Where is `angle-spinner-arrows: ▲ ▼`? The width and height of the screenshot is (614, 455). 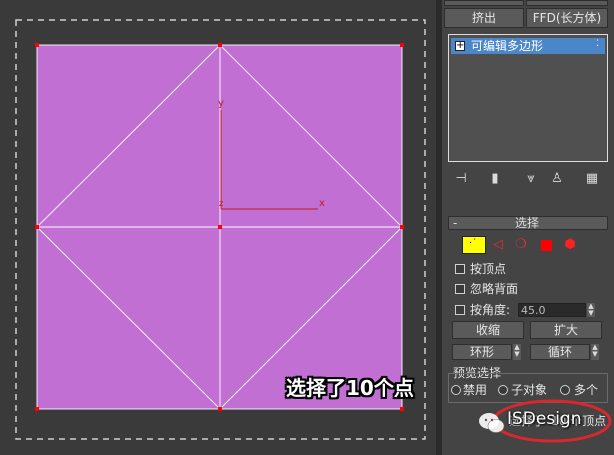 angle-spinner-arrows: ▲ ▼ is located at coordinates (591, 310).